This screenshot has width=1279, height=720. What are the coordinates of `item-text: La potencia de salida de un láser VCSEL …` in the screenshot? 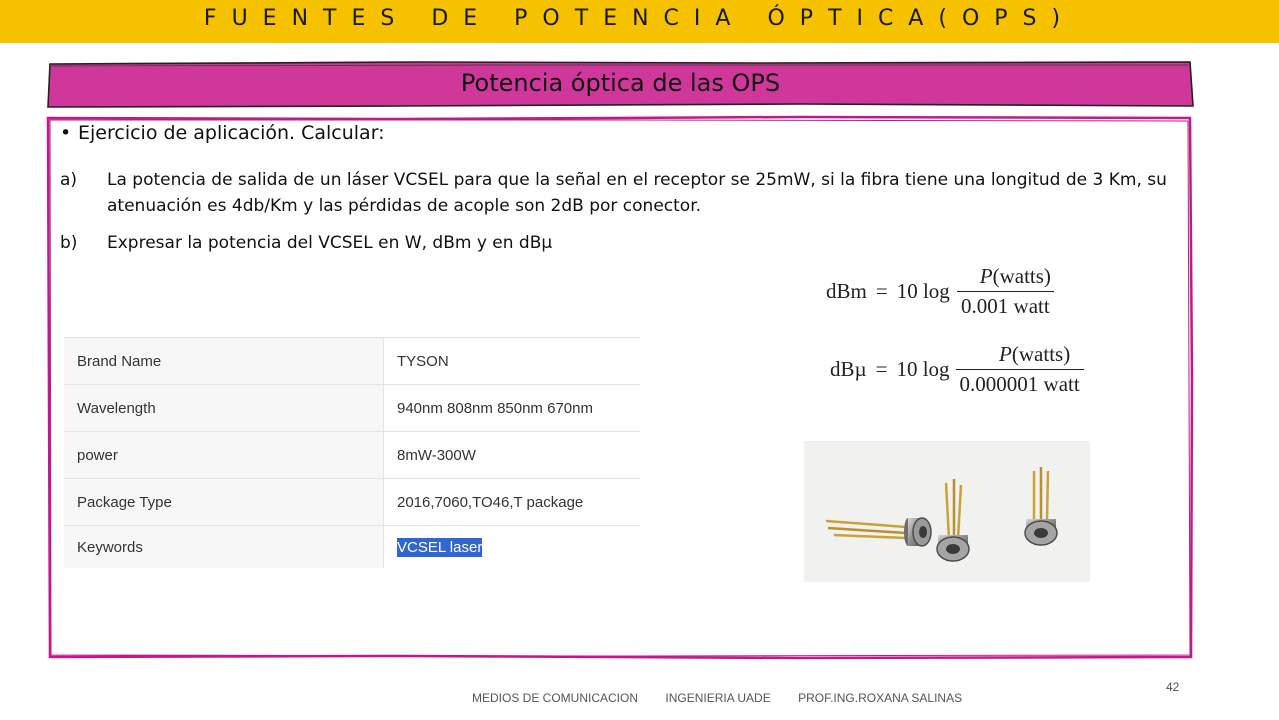 It's located at (637, 193).